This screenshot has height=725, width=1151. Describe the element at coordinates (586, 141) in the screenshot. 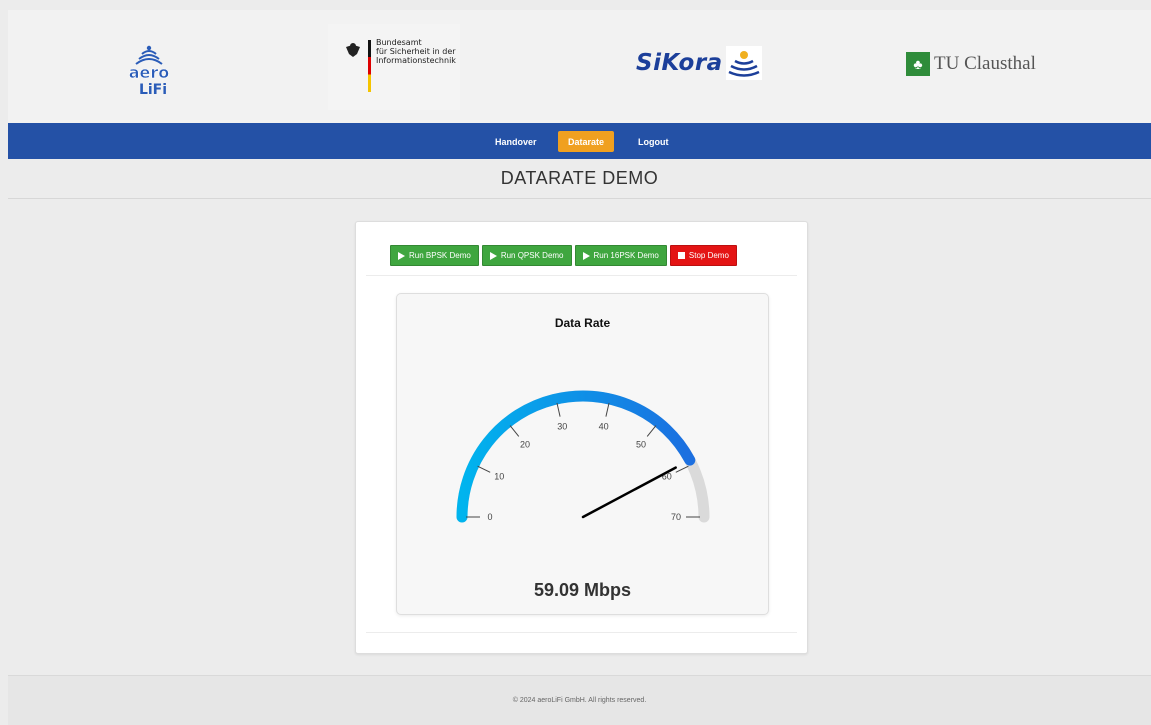

I see `nav-datarate: Datarate` at that location.